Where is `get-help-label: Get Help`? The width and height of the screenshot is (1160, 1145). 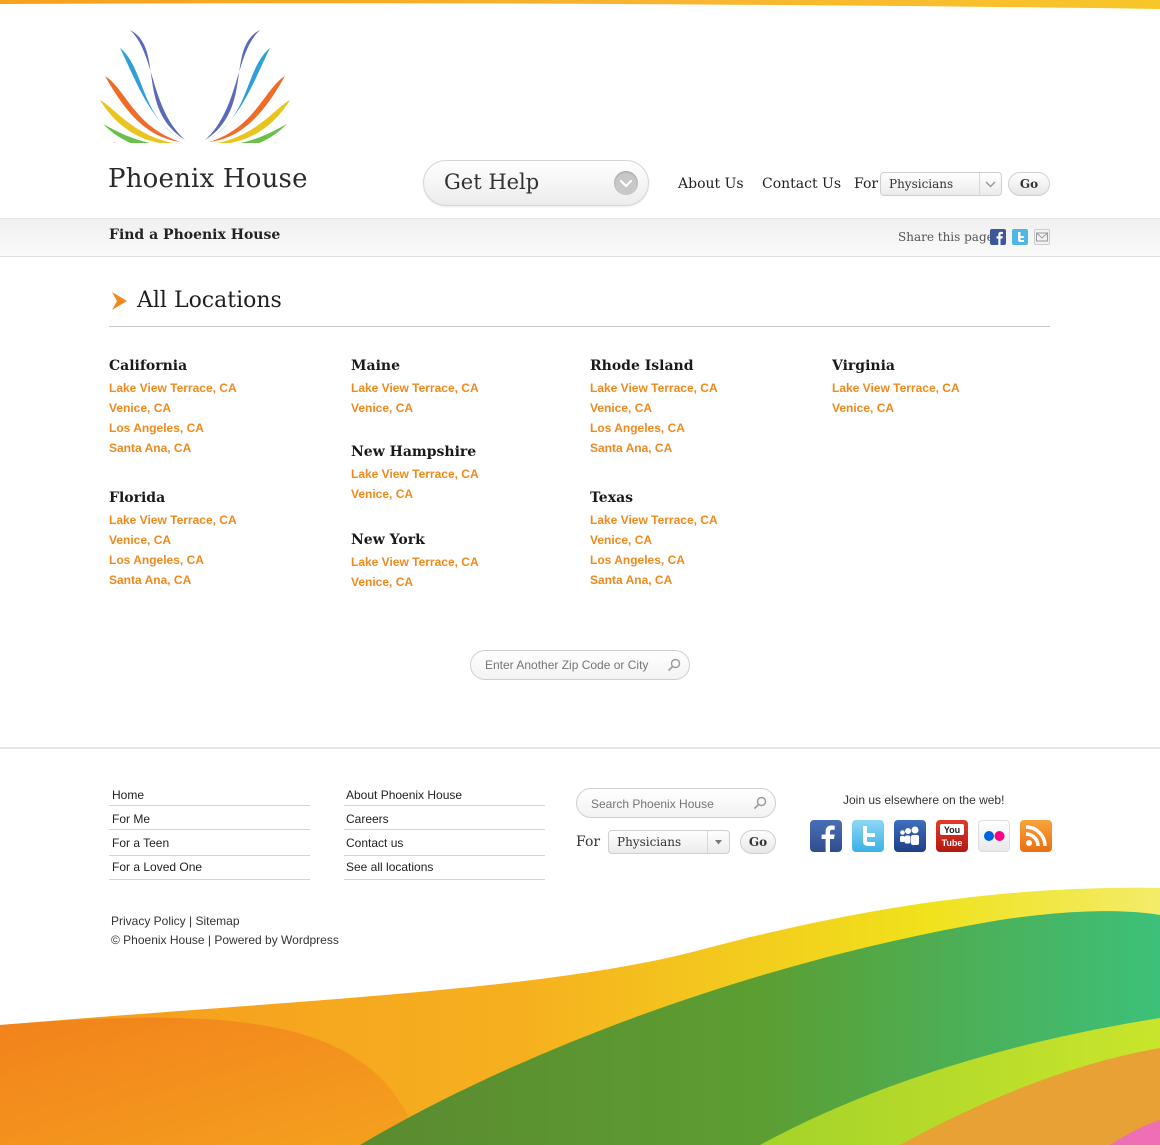
get-help-label: Get Help is located at coordinates (492, 182).